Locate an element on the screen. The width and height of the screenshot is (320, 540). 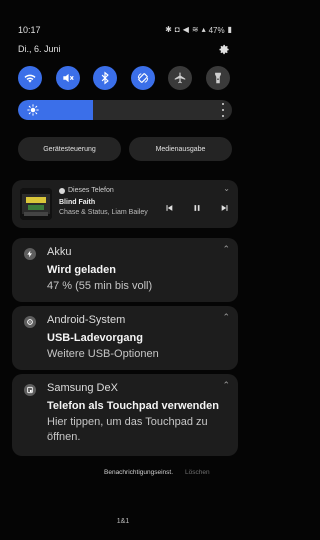
phone-icon is located at coordinates (62, 190).